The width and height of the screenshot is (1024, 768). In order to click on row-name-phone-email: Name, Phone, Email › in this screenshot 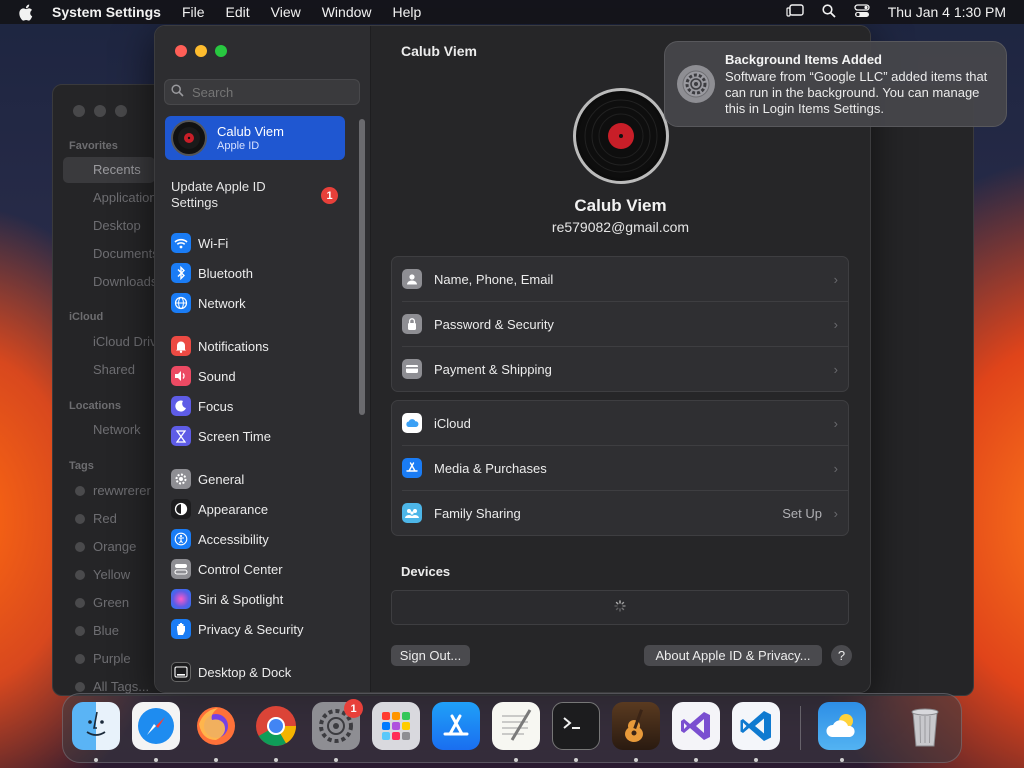, I will do `click(620, 279)`.